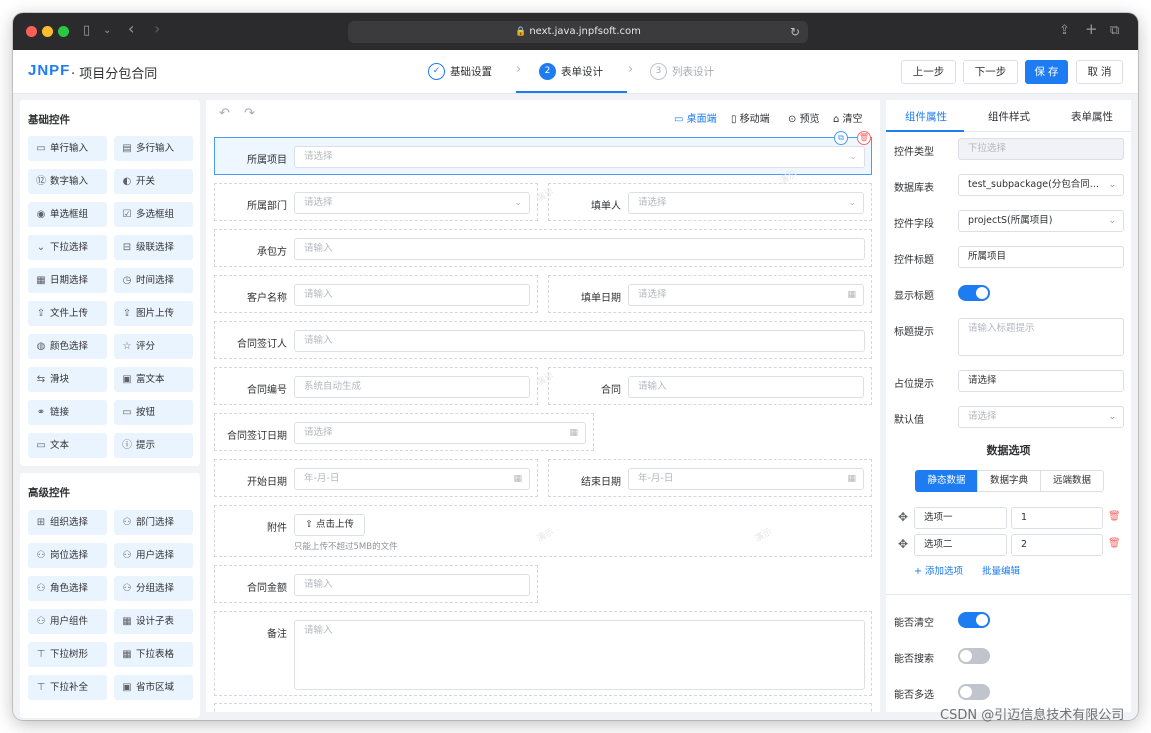 This screenshot has width=1151, height=733. What do you see at coordinates (31, 31) in the screenshot?
I see `close-window-button` at bounding box center [31, 31].